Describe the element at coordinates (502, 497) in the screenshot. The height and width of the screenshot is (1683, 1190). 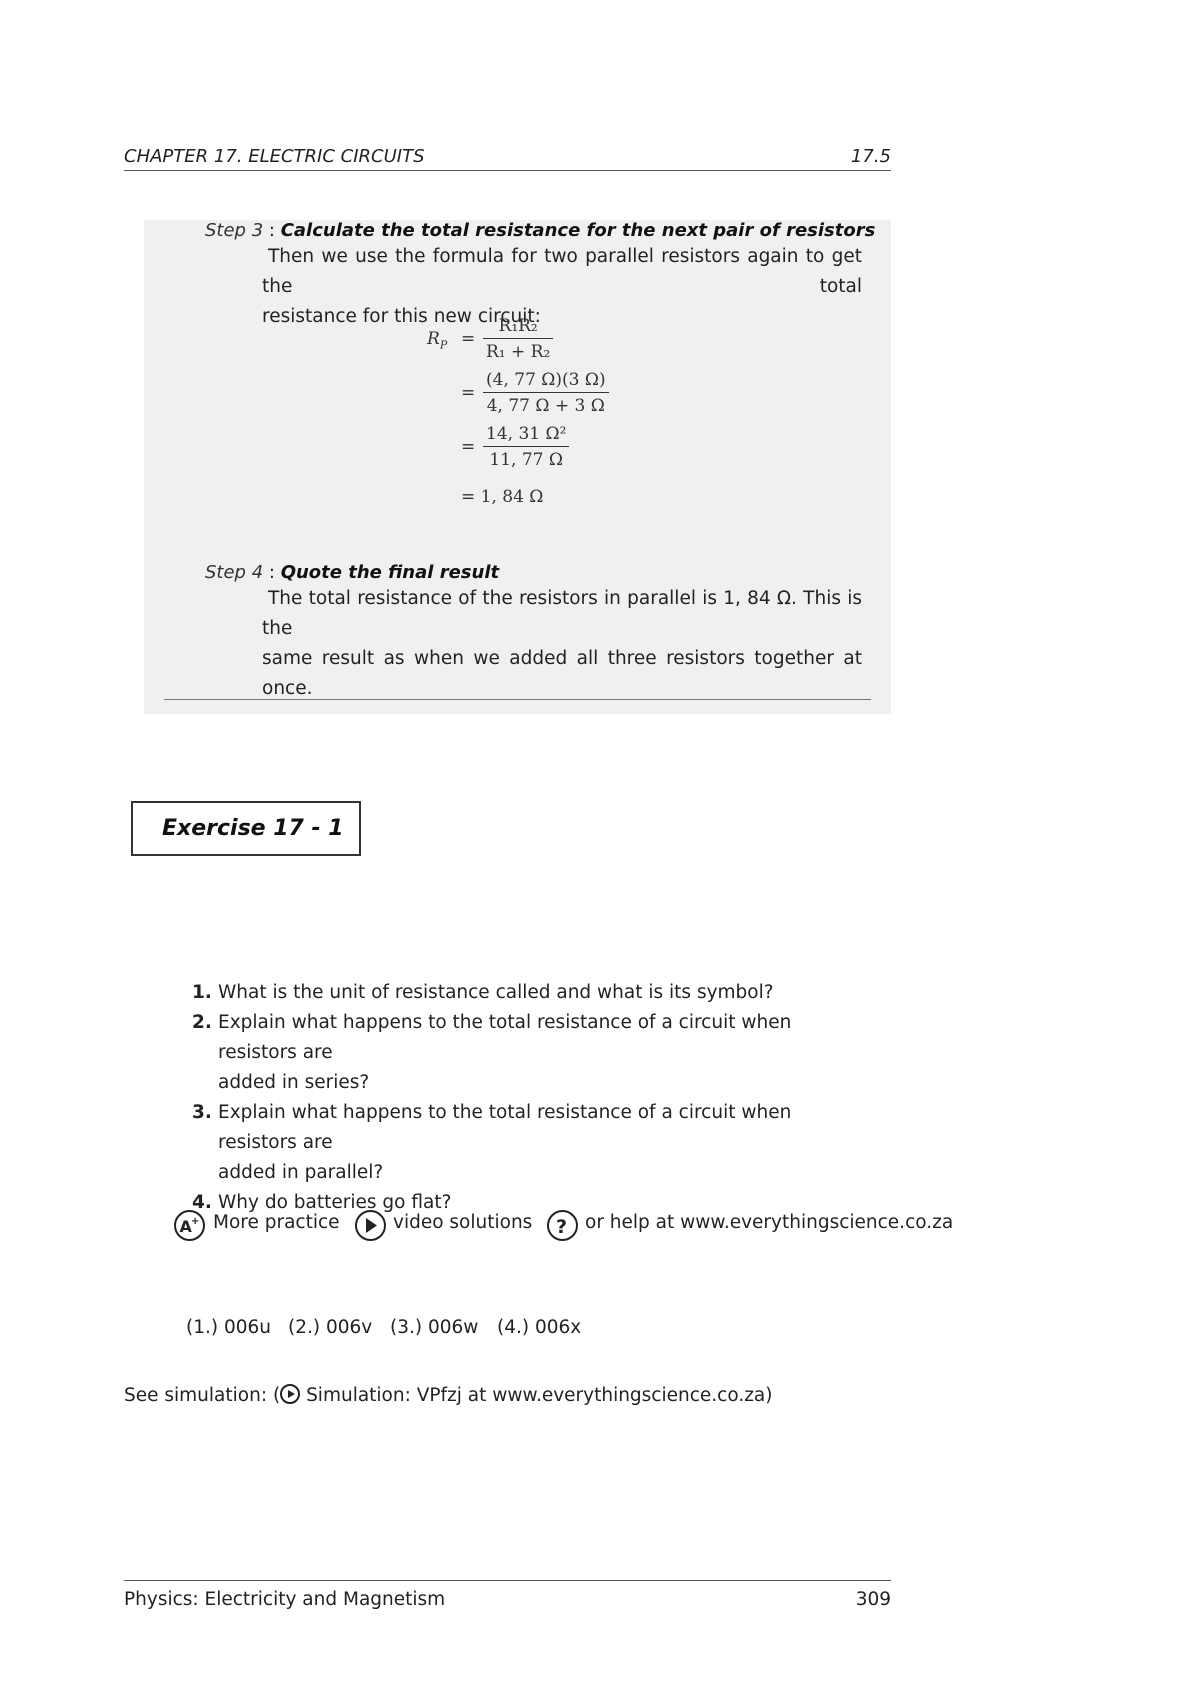
I see `equation-result: = 1, 84 Ω` at that location.